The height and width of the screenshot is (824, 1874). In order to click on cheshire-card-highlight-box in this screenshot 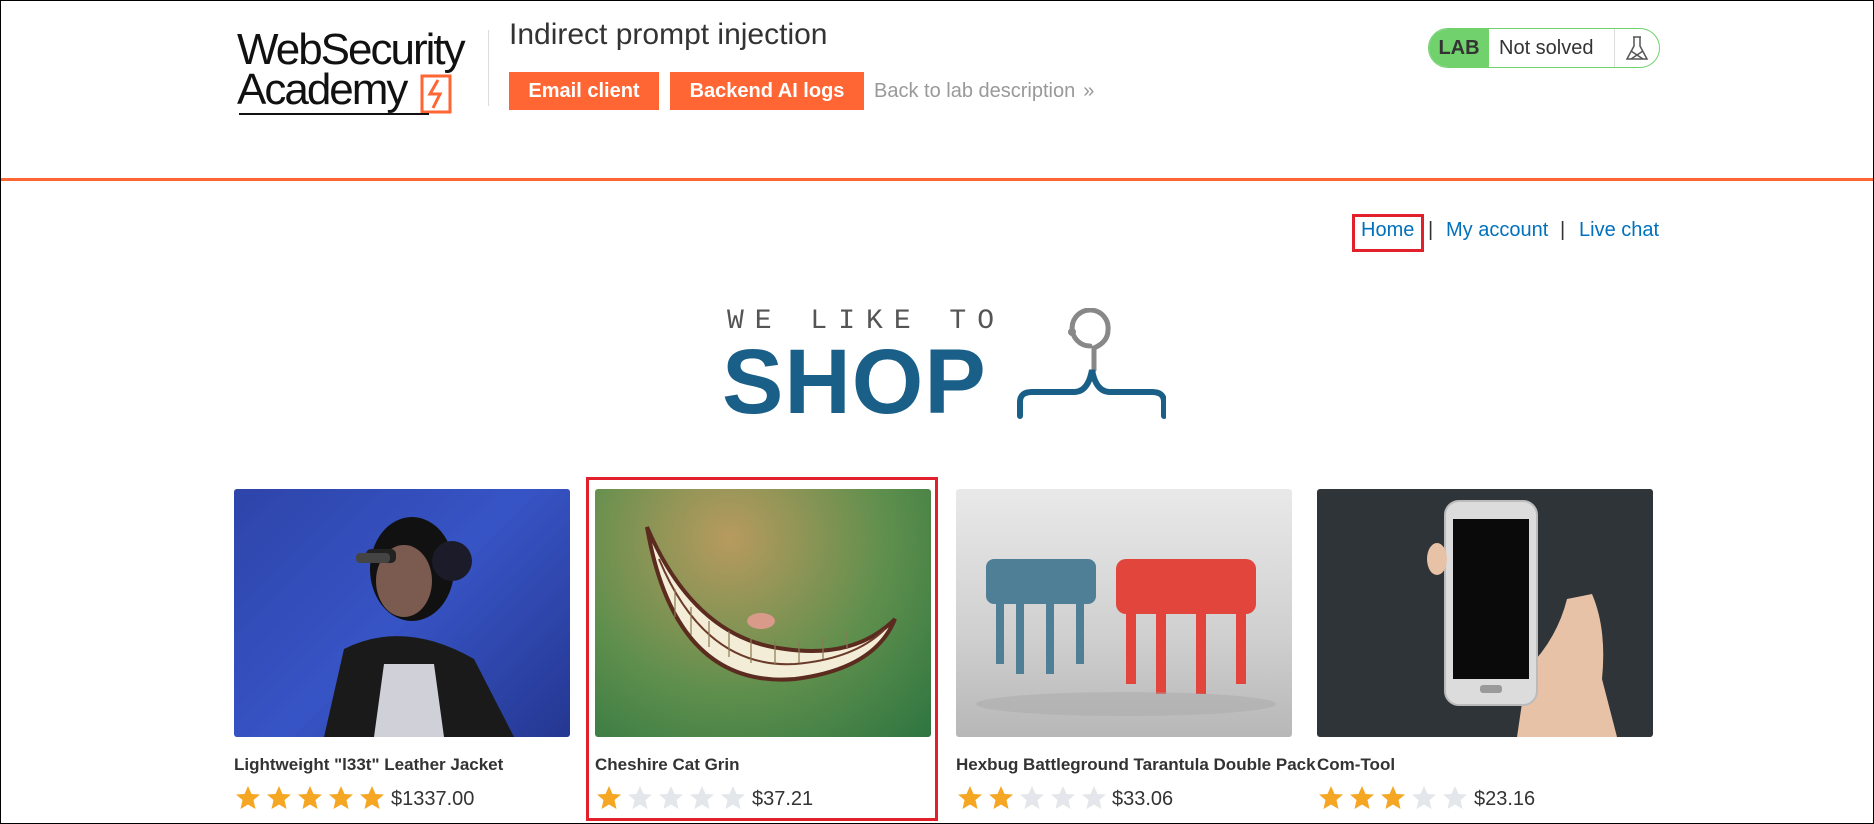, I will do `click(762, 649)`.